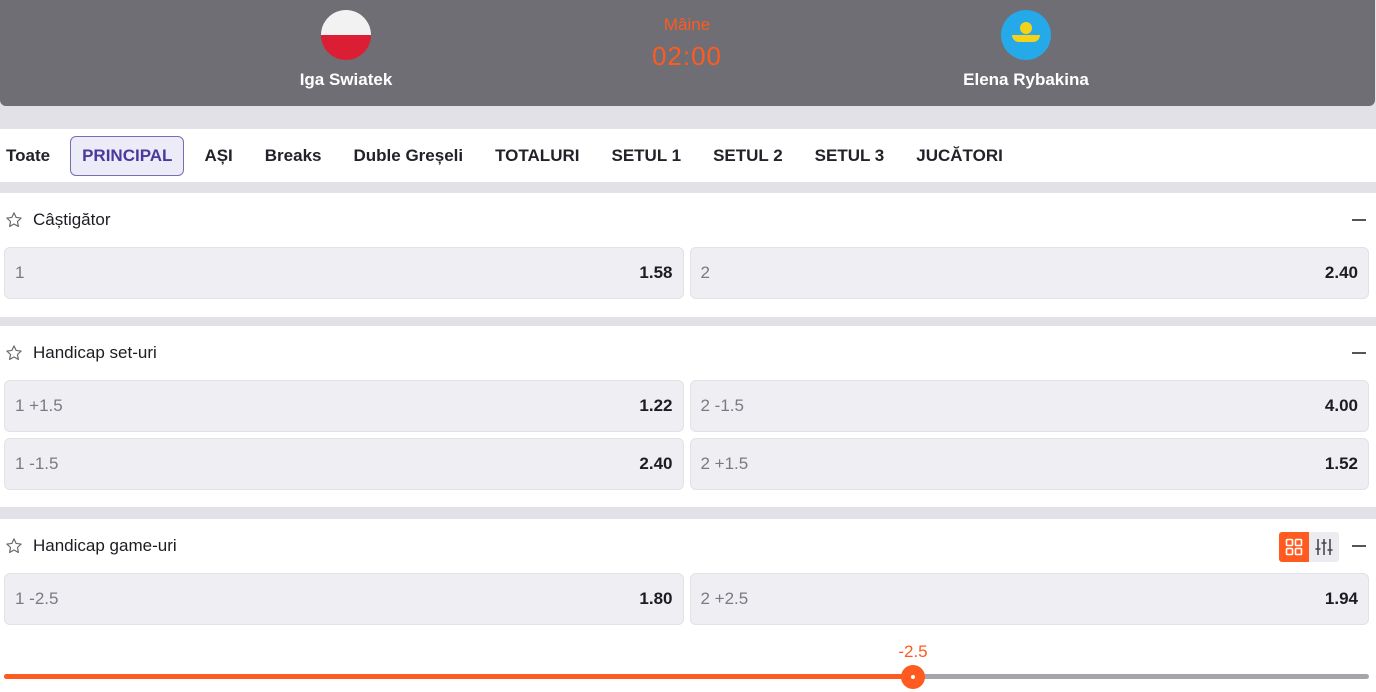  Describe the element at coordinates (1029, 406) in the screenshot. I see `odd-button: 2 -1.5 4.00` at that location.